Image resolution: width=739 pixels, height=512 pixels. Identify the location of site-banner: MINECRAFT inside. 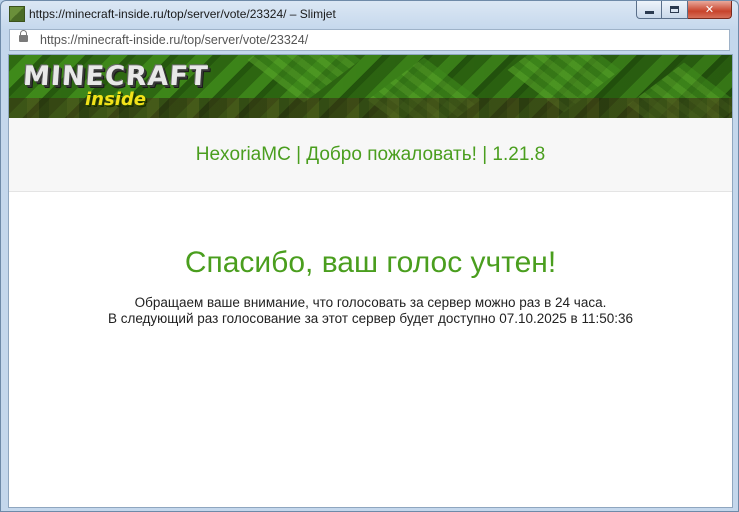
(370, 86).